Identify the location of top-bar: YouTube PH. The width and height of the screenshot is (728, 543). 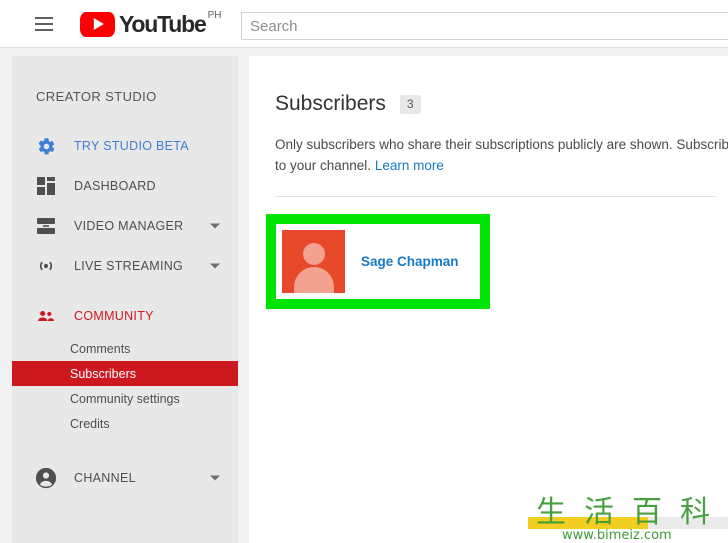
(364, 24).